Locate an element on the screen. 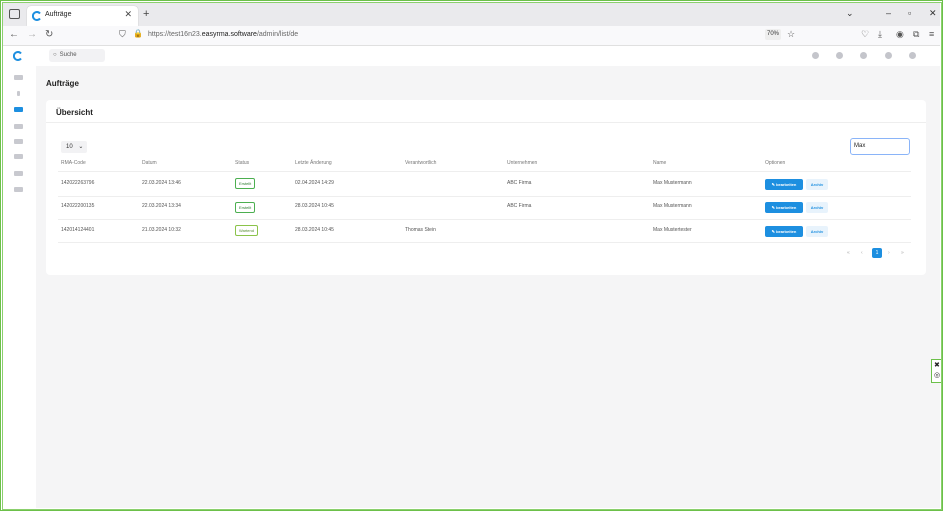 Image resolution: width=945 pixels, height=513 pixels. maximize-icon: ▫ is located at coordinates (909, 13).